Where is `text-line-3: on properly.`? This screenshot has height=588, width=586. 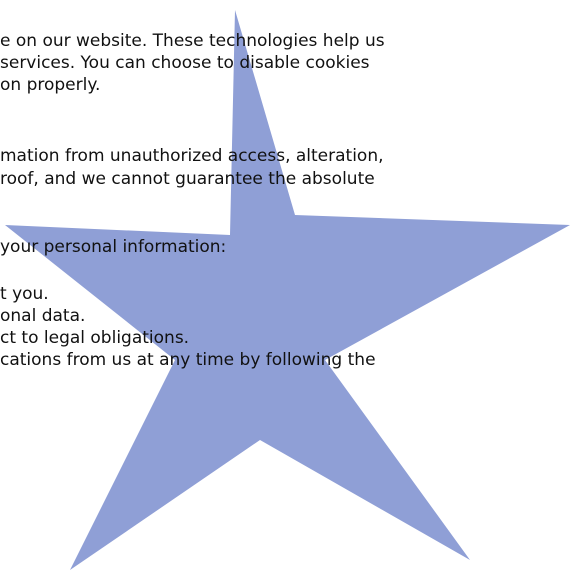 text-line-3: on properly. is located at coordinates (50, 85).